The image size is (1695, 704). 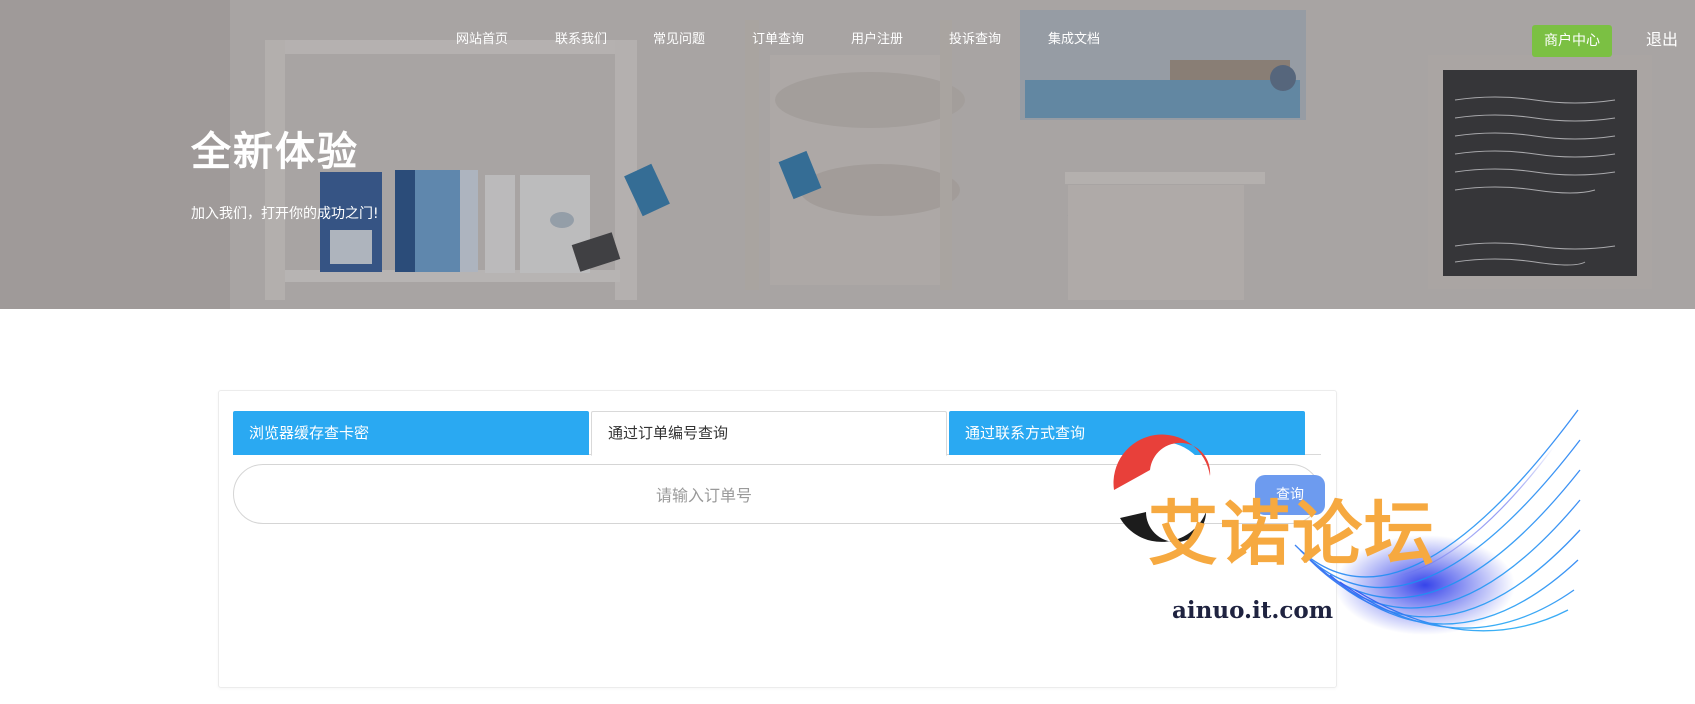 What do you see at coordinates (1572, 41) in the screenshot?
I see `merchant-center-button: 商户中心` at bounding box center [1572, 41].